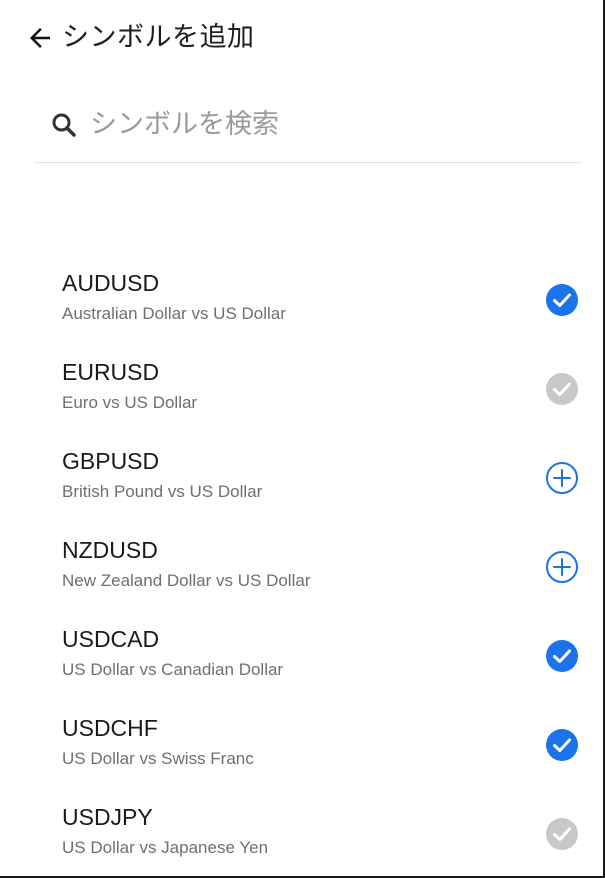  What do you see at coordinates (300, 393) in the screenshot?
I see `symbol-row: EURUSD Euro vs US Dollar` at bounding box center [300, 393].